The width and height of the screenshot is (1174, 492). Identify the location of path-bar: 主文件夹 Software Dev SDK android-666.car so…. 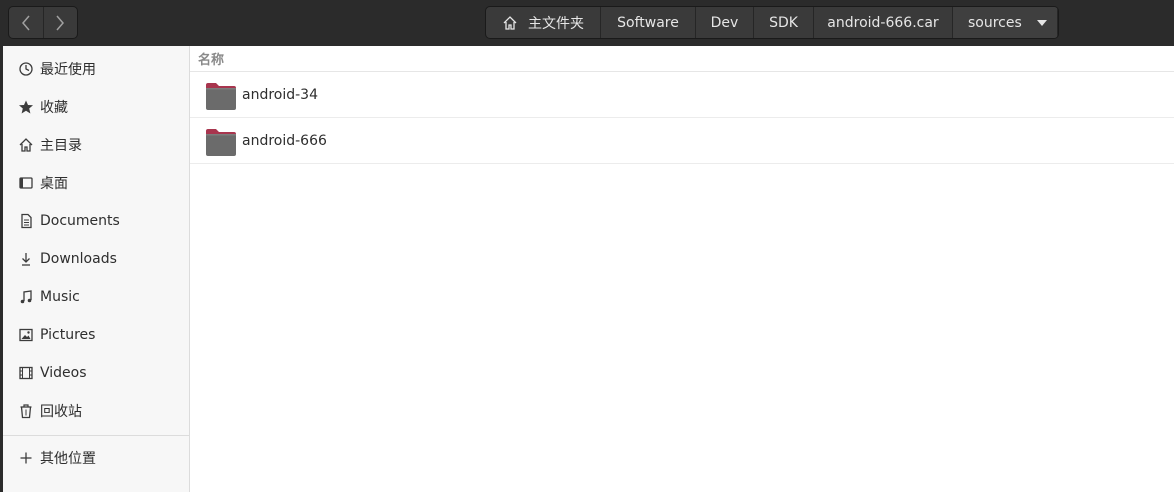
(772, 22).